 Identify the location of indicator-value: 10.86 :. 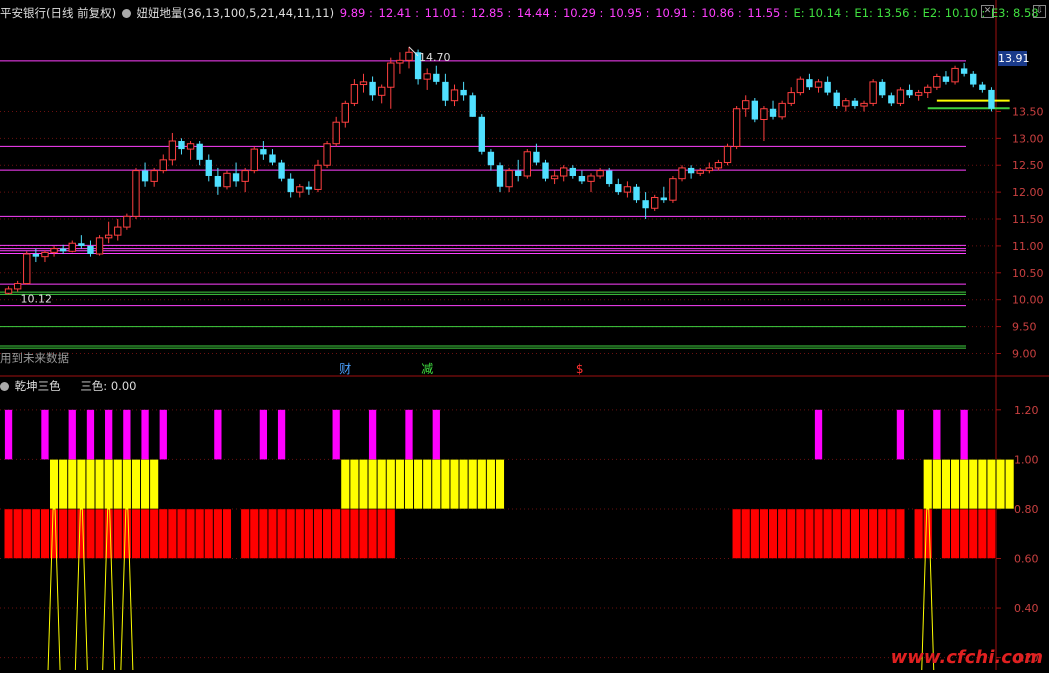
(719, 13).